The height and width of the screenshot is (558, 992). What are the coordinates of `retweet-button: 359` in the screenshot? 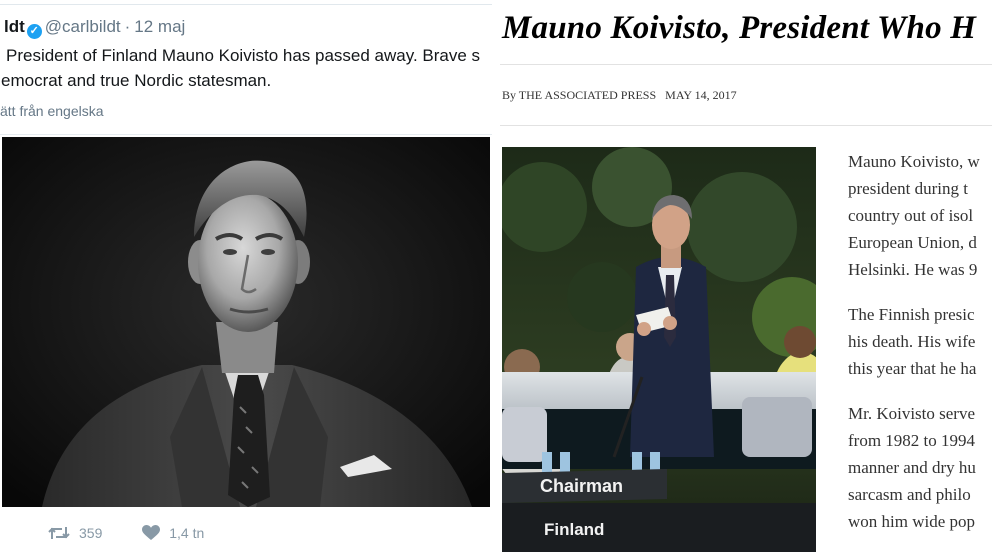 It's located at (75, 533).